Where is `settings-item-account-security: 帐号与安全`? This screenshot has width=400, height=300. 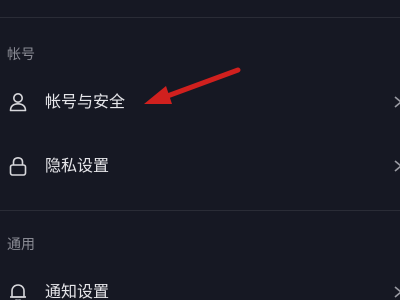
settings-item-account-security: 帐号与安全 is located at coordinates (200, 102).